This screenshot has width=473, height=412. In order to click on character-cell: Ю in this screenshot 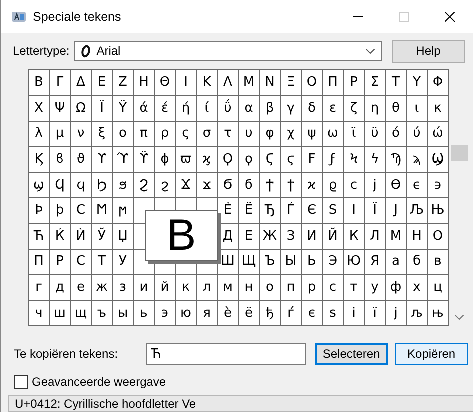, I will do `click(354, 263)`.